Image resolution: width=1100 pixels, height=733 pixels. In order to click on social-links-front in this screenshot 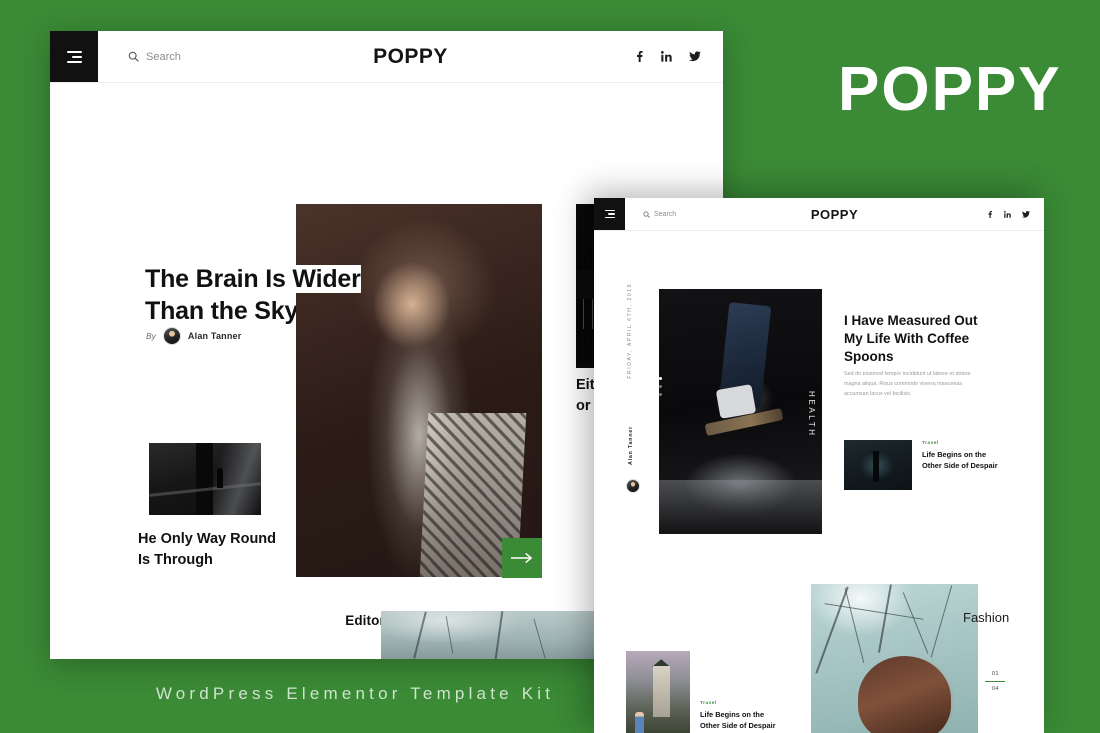, I will do `click(1008, 214)`.